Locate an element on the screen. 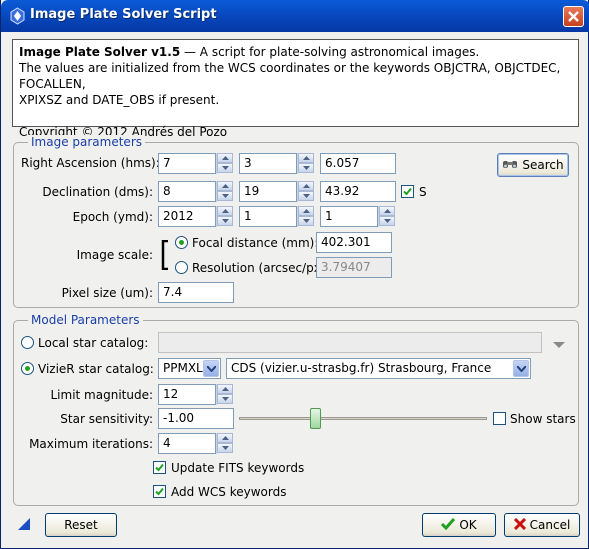 The height and width of the screenshot is (549, 589). star-sensitivity-input: -1.00 is located at coordinates (196, 418).